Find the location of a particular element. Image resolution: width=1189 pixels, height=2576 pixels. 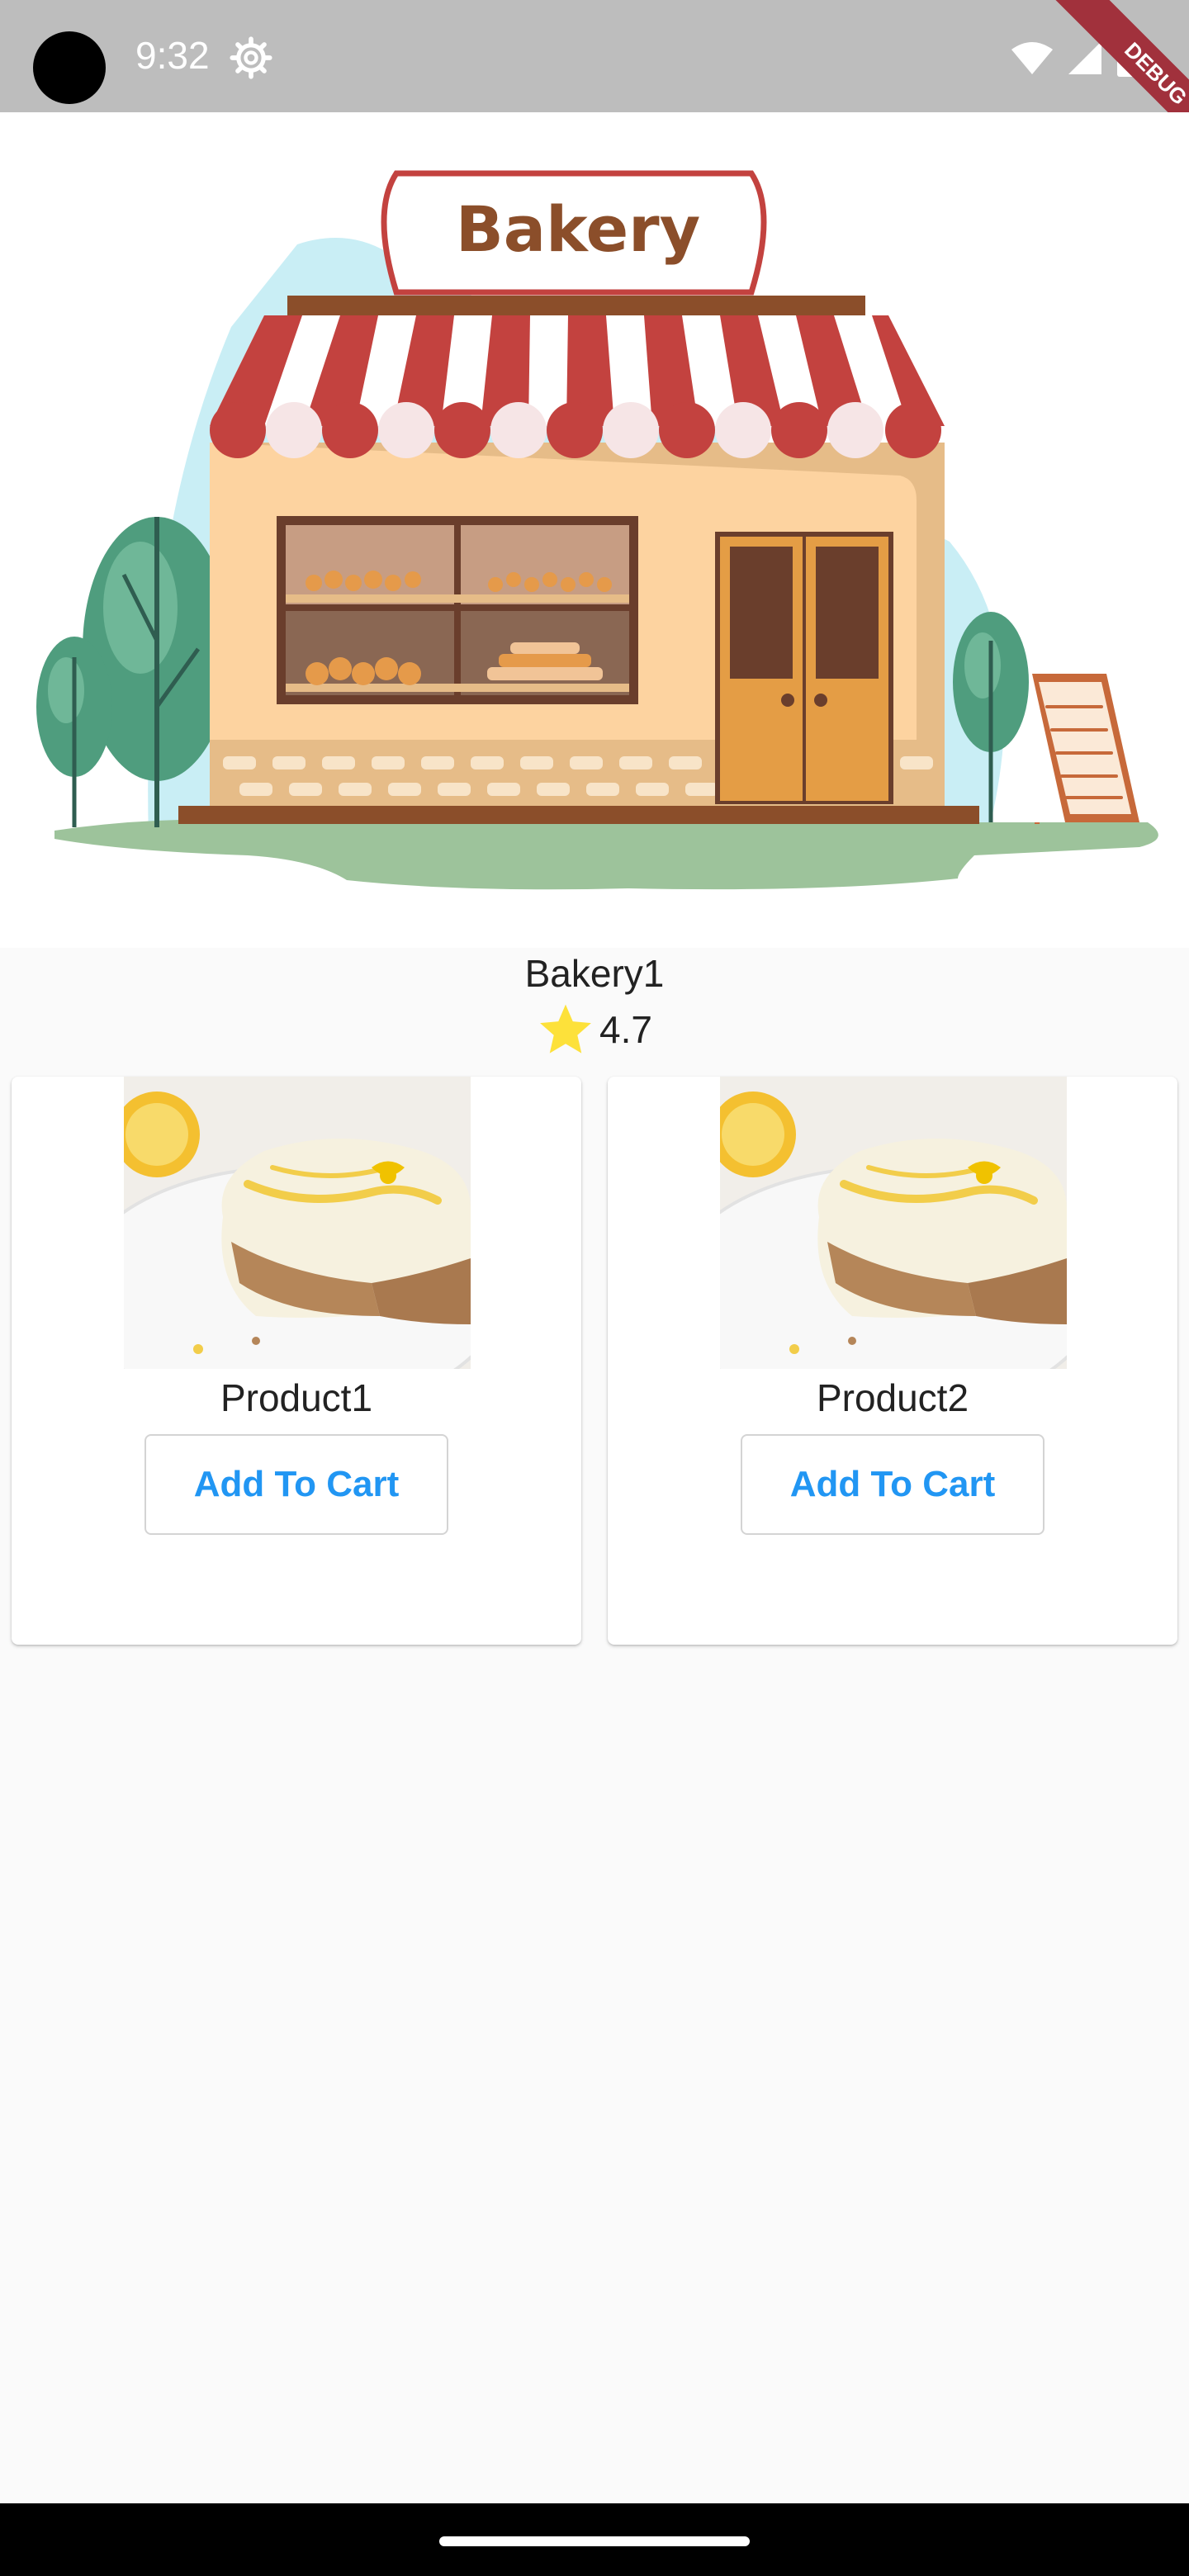

product-name: Product1 is located at coordinates (296, 1397).